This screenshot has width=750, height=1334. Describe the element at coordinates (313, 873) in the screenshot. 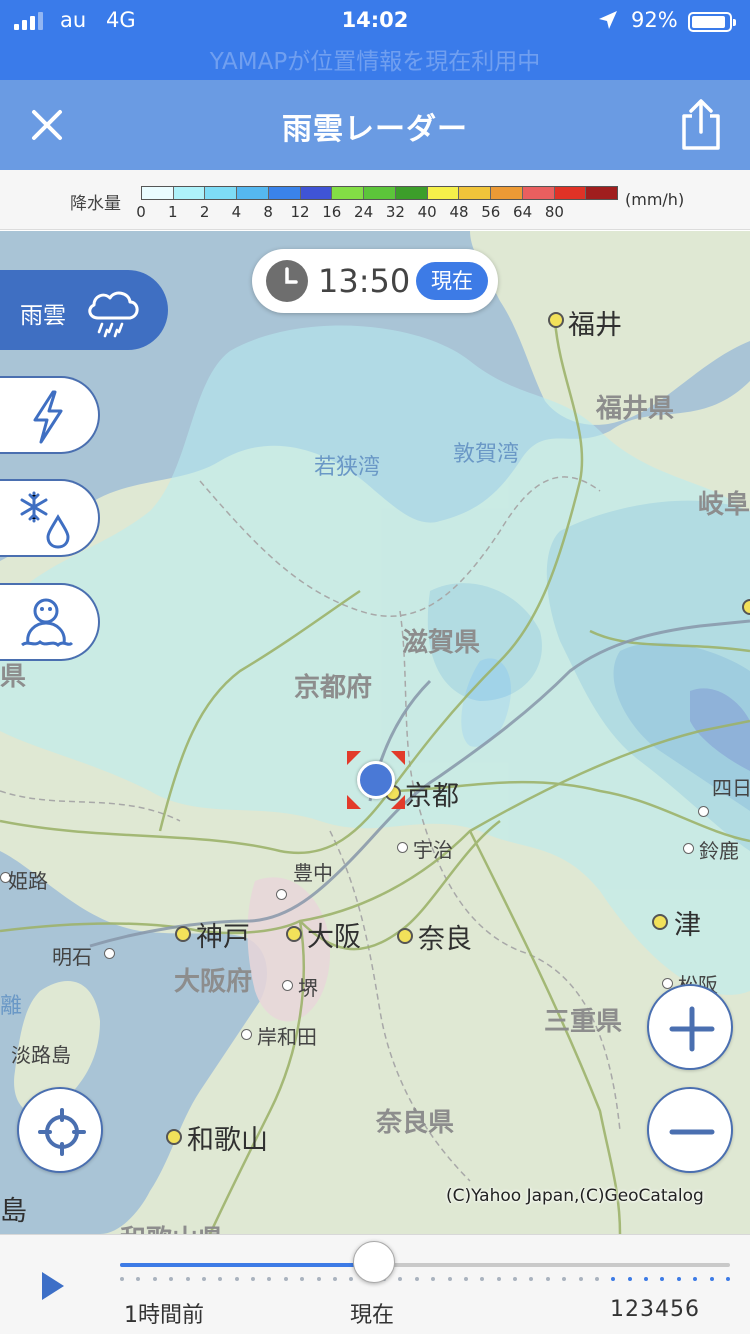

I see `label-toyonaka: 豊中` at that location.